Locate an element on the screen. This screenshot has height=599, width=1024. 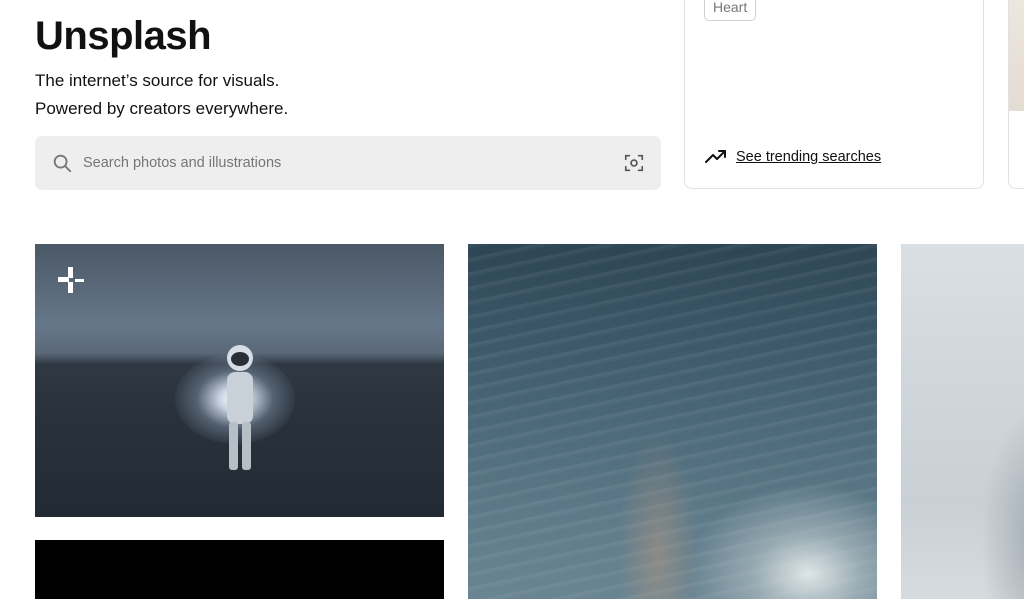
trending-up-icon is located at coordinates (715, 156).